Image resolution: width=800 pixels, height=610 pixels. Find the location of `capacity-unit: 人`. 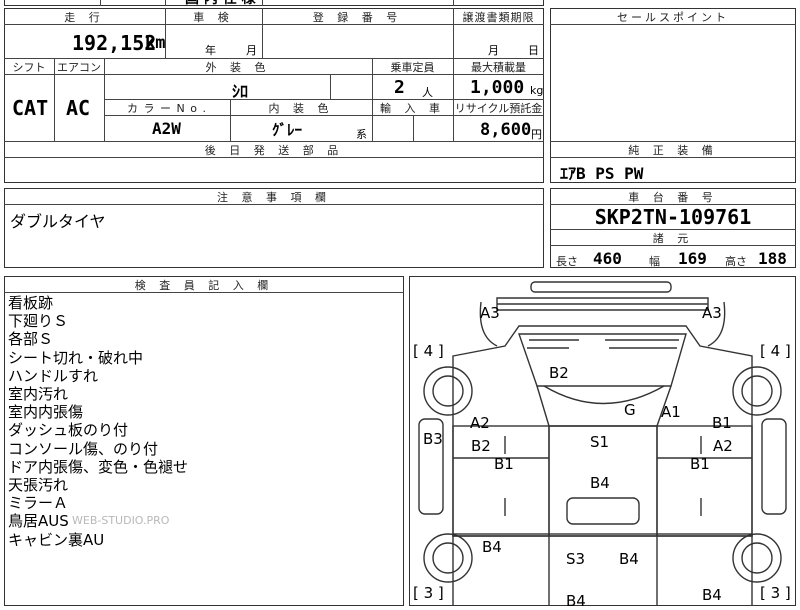

capacity-unit: 人 is located at coordinates (427, 92).